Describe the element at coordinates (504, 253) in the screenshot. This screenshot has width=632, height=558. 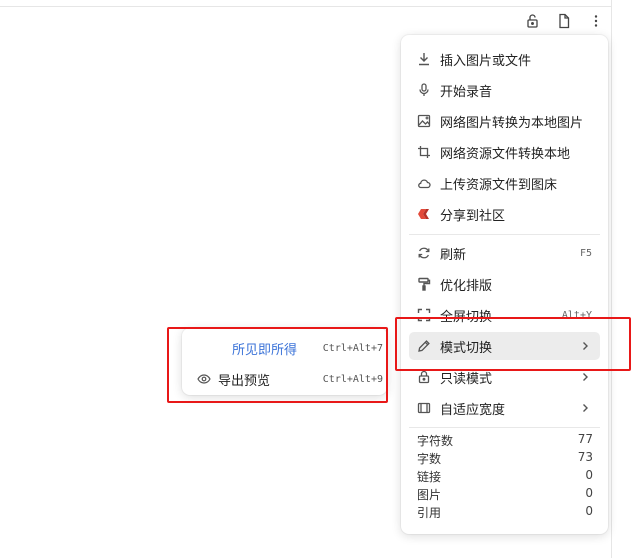
I see `menu-item-refresh: 刷新 F5` at that location.